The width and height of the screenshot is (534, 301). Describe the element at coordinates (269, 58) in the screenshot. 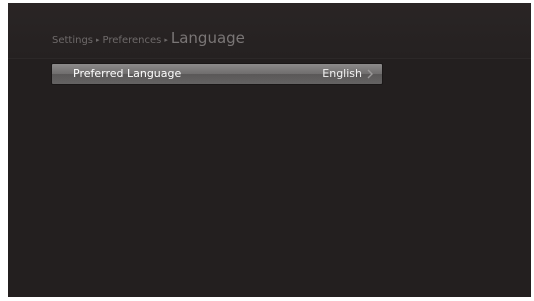

I see `header-divider` at that location.